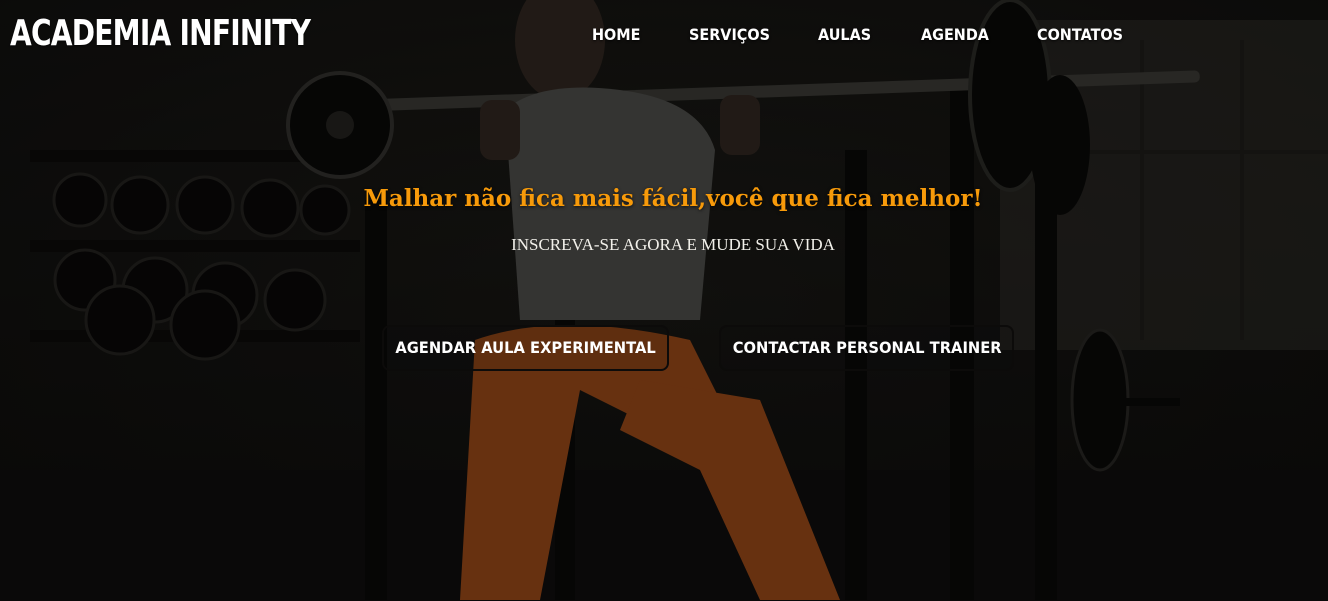 Image resolution: width=1328 pixels, height=601 pixels. What do you see at coordinates (160, 34) in the screenshot?
I see `brand-logo: ACADEMIA INFINITY` at bounding box center [160, 34].